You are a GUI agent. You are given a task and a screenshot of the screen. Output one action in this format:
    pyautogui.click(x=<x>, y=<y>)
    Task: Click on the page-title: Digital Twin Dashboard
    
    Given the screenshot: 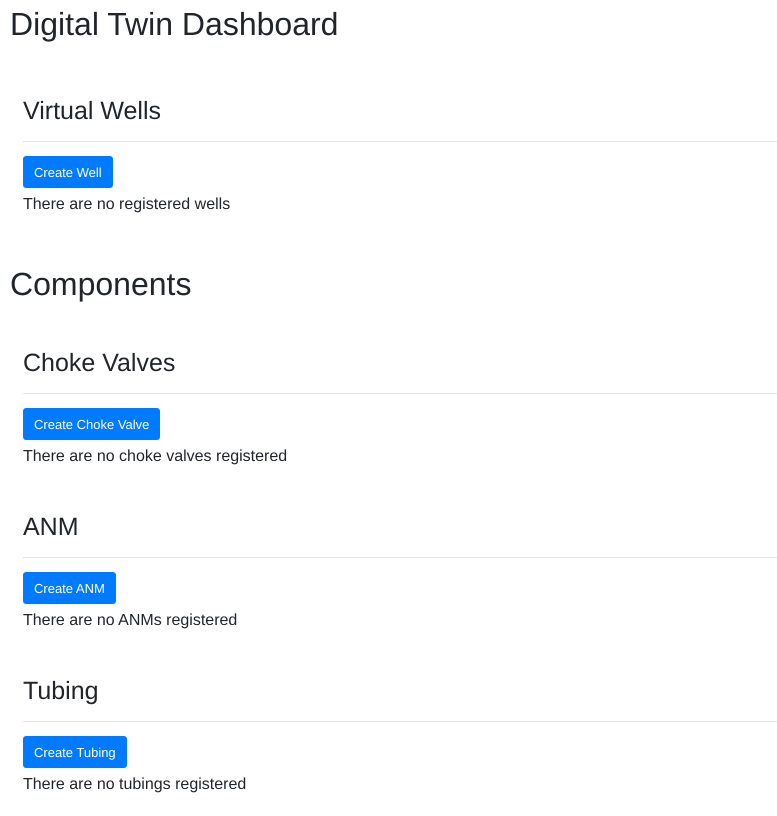 What is the action you would take?
    pyautogui.click(x=174, y=24)
    